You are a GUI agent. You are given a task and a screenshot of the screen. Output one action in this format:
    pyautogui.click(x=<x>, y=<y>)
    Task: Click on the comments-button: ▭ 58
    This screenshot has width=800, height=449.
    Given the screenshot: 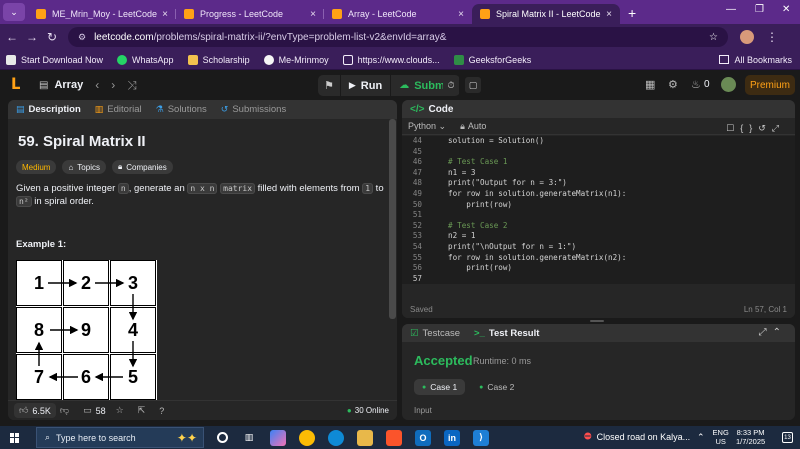 What is the action you would take?
    pyautogui.click(x=94, y=410)
    